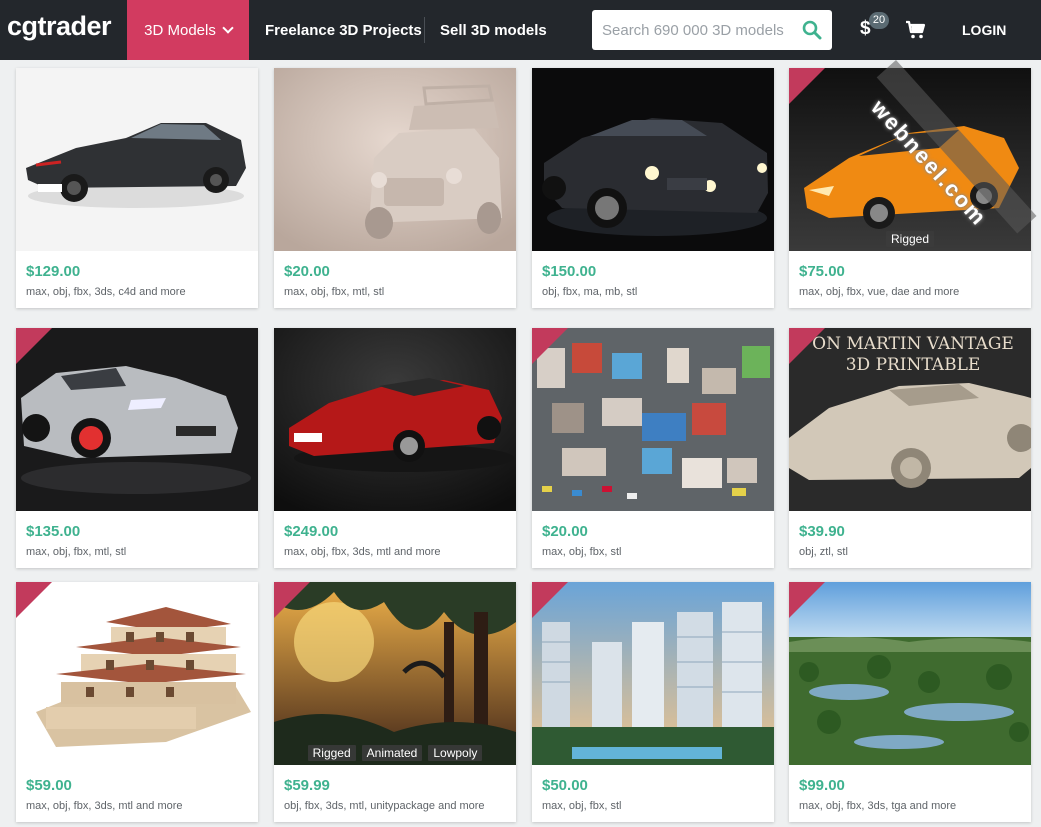 Image resolution: width=1041 pixels, height=827 pixels. Describe the element at coordinates (569, 271) in the screenshot. I see `product-price: $150.00` at that location.